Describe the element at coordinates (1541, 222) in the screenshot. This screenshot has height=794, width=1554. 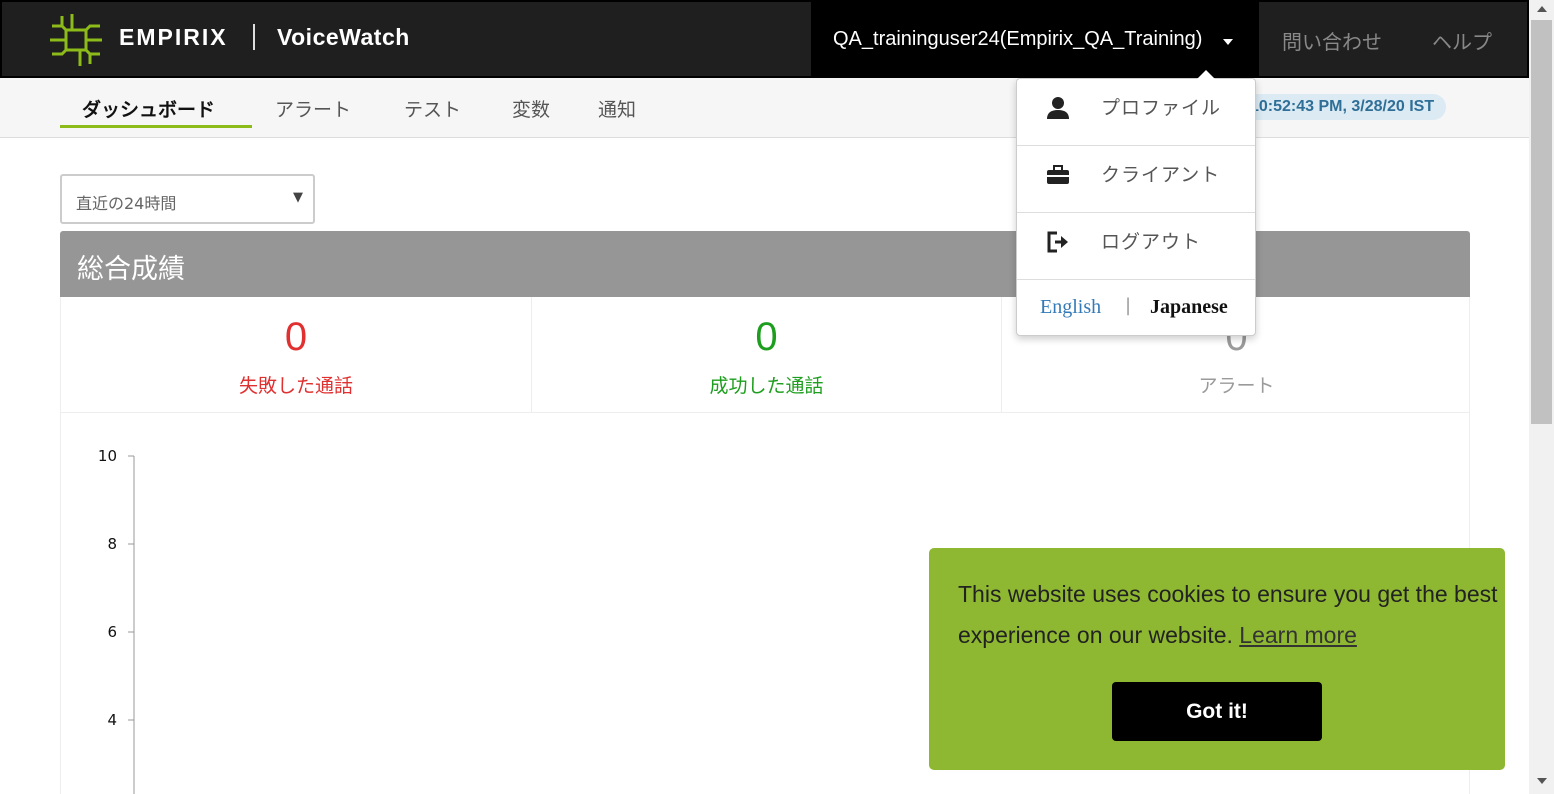
I see `scroll-thumb` at that location.